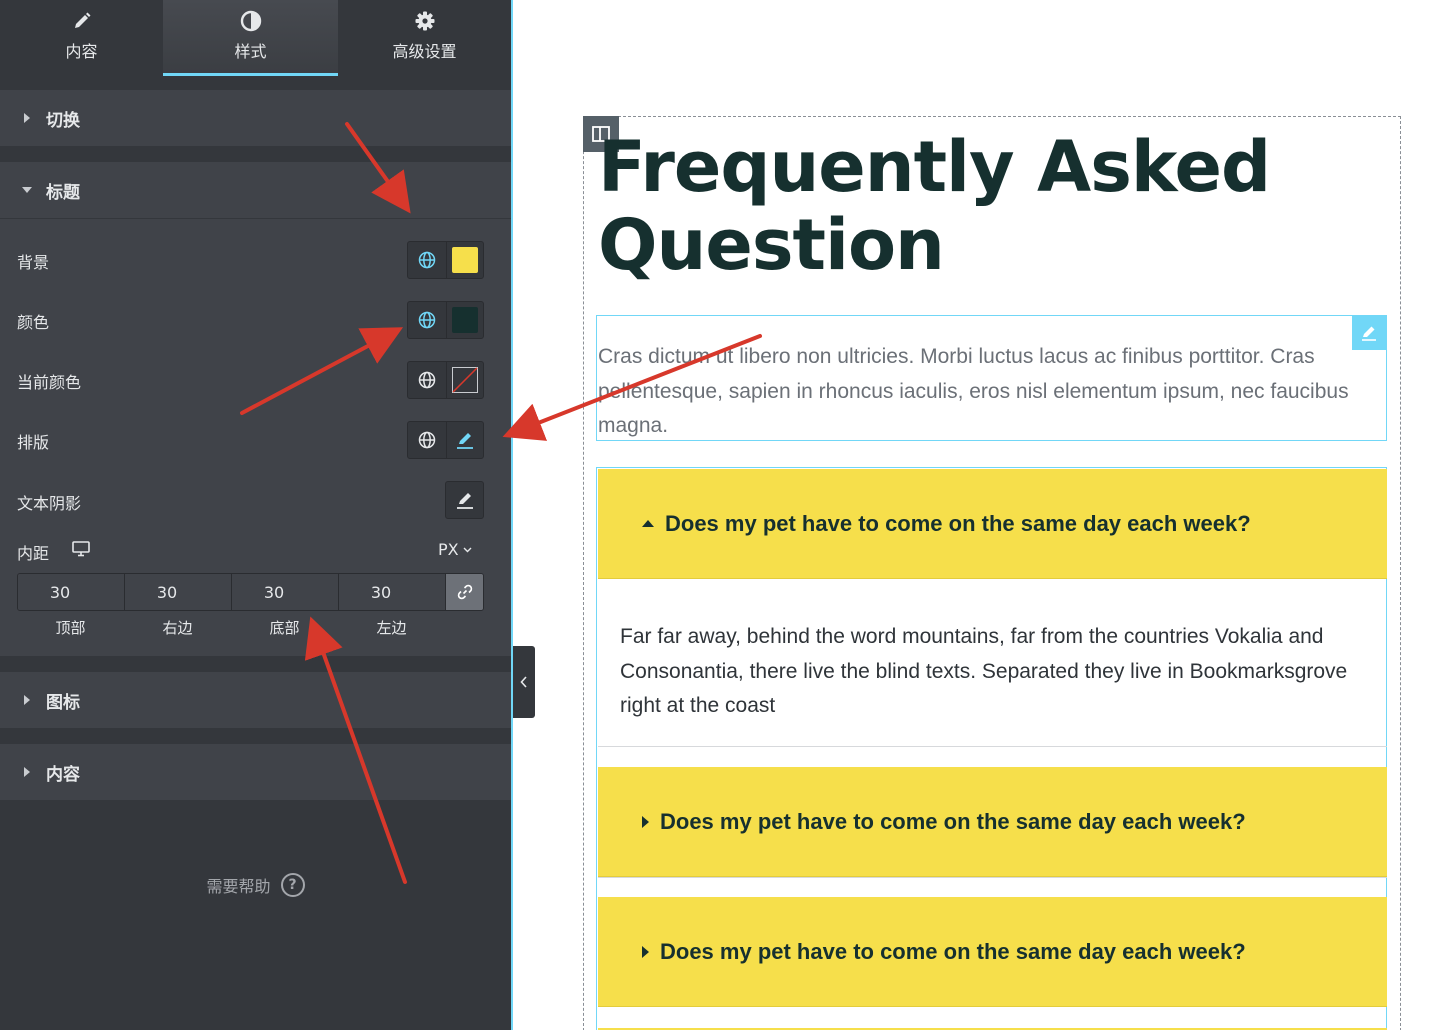 Image resolution: width=1440 pixels, height=1030 pixels. I want to click on desktop-icon, so click(81, 551).